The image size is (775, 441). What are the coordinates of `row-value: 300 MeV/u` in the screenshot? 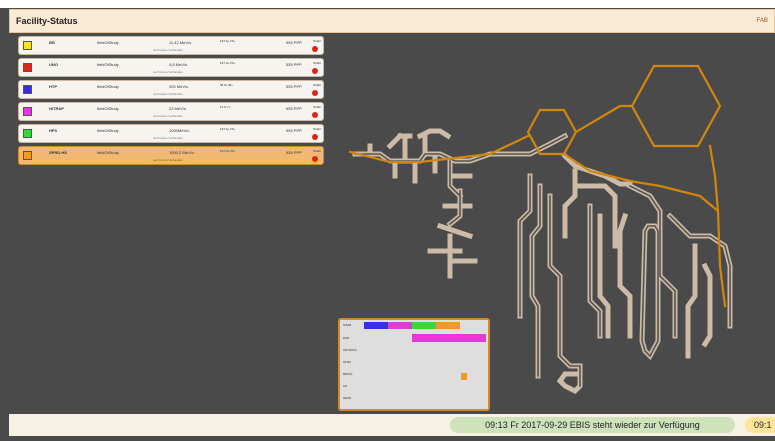 It's located at (179, 86).